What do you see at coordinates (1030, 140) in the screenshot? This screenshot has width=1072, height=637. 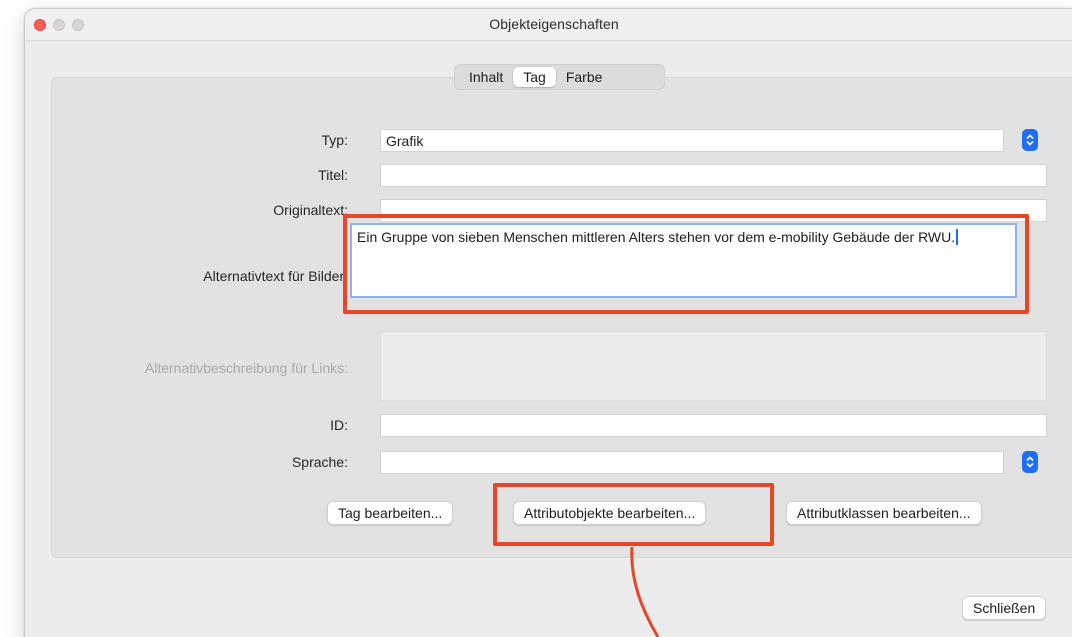 I see `typ-stepper-icon` at bounding box center [1030, 140].